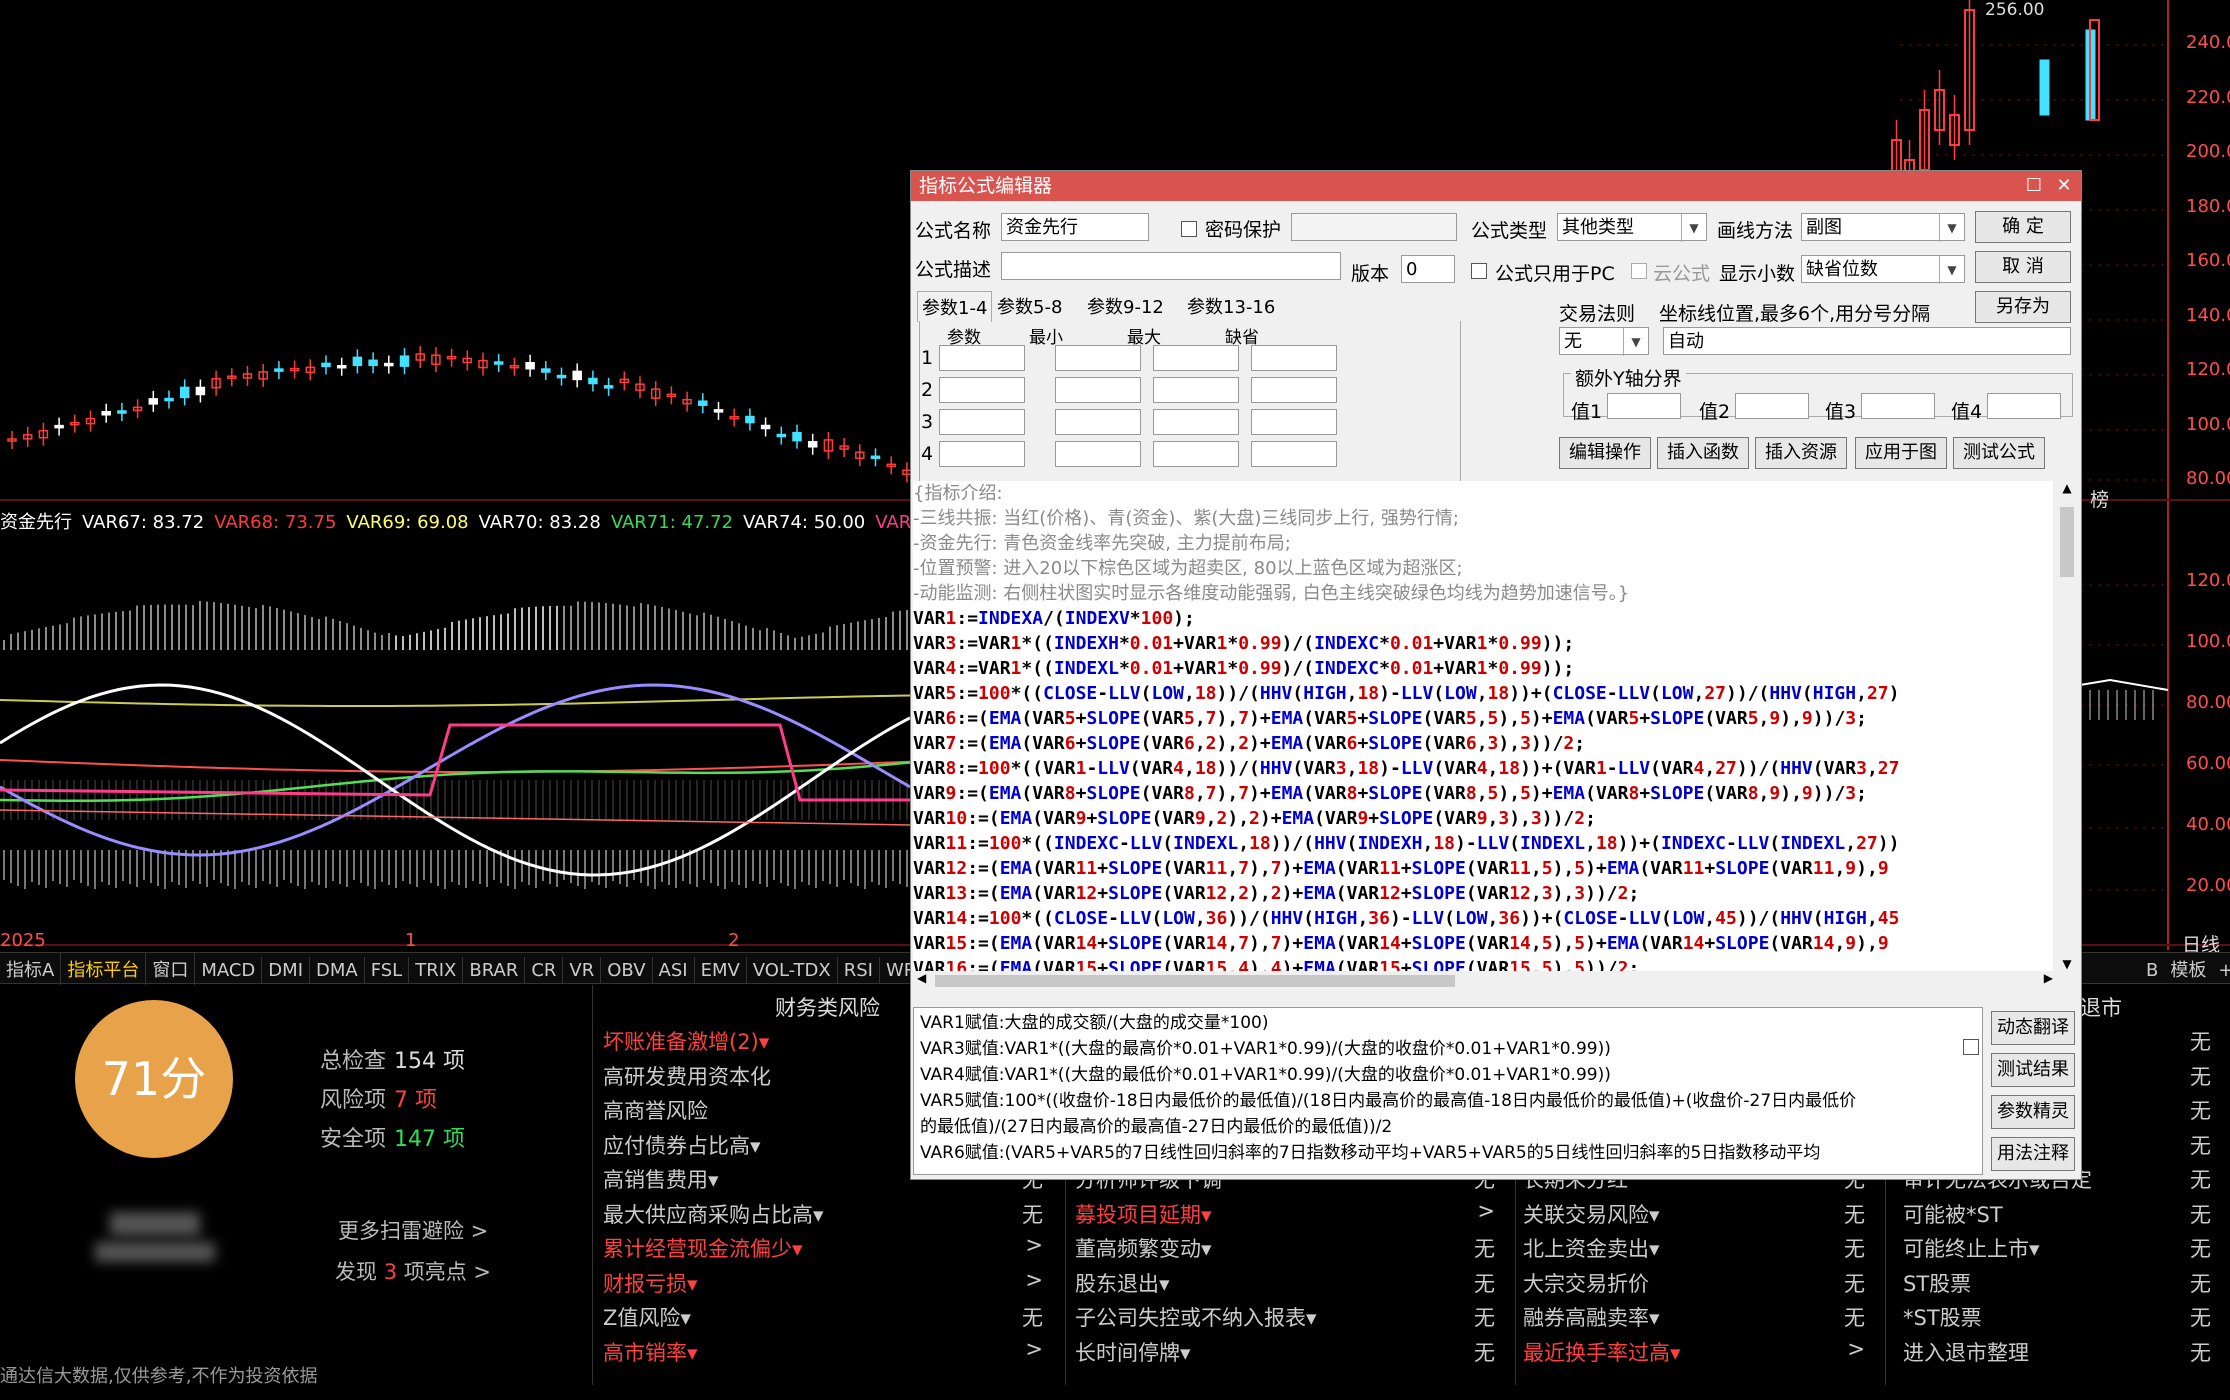 This screenshot has height=1400, width=2230. What do you see at coordinates (921, 978) in the screenshot?
I see `scroll-left-icon: ◀` at bounding box center [921, 978].